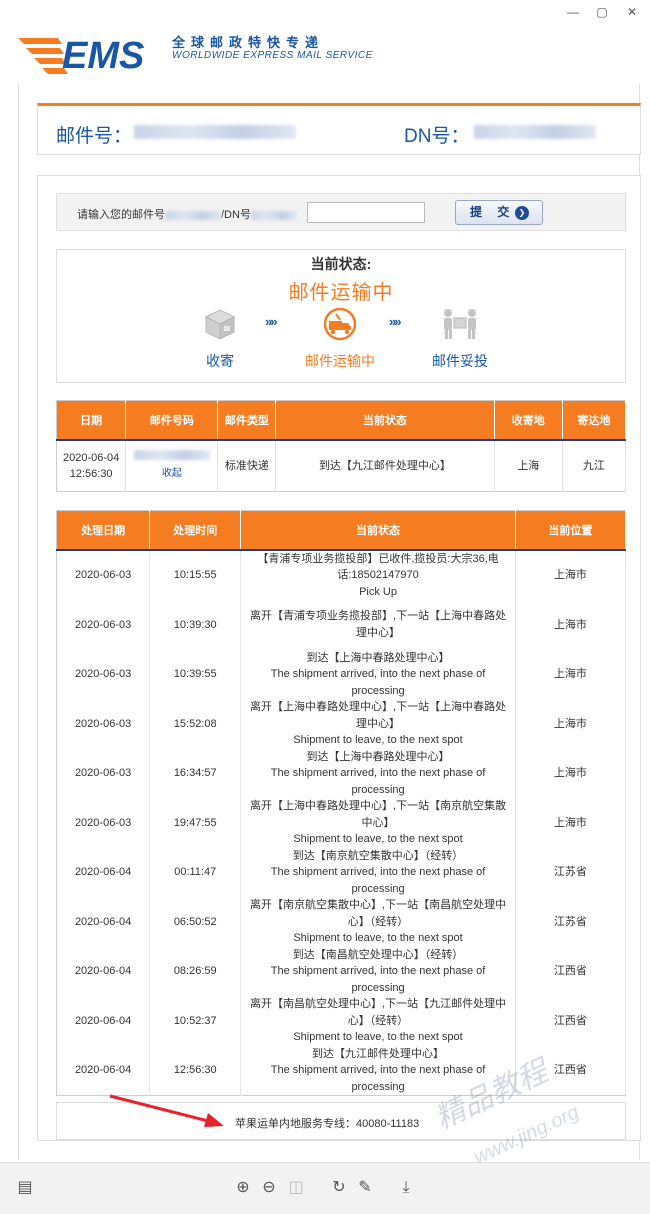  I want to click on draw-icon: ✎, so click(365, 1188).